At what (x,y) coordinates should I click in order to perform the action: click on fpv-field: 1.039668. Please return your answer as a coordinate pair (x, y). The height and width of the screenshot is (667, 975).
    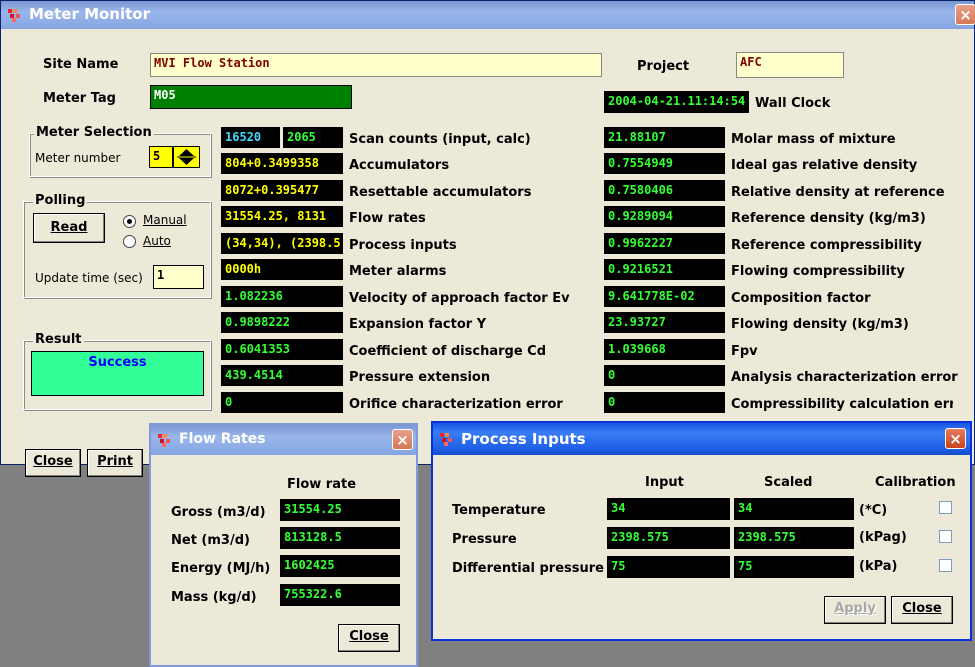
    Looking at the image, I should click on (664, 349).